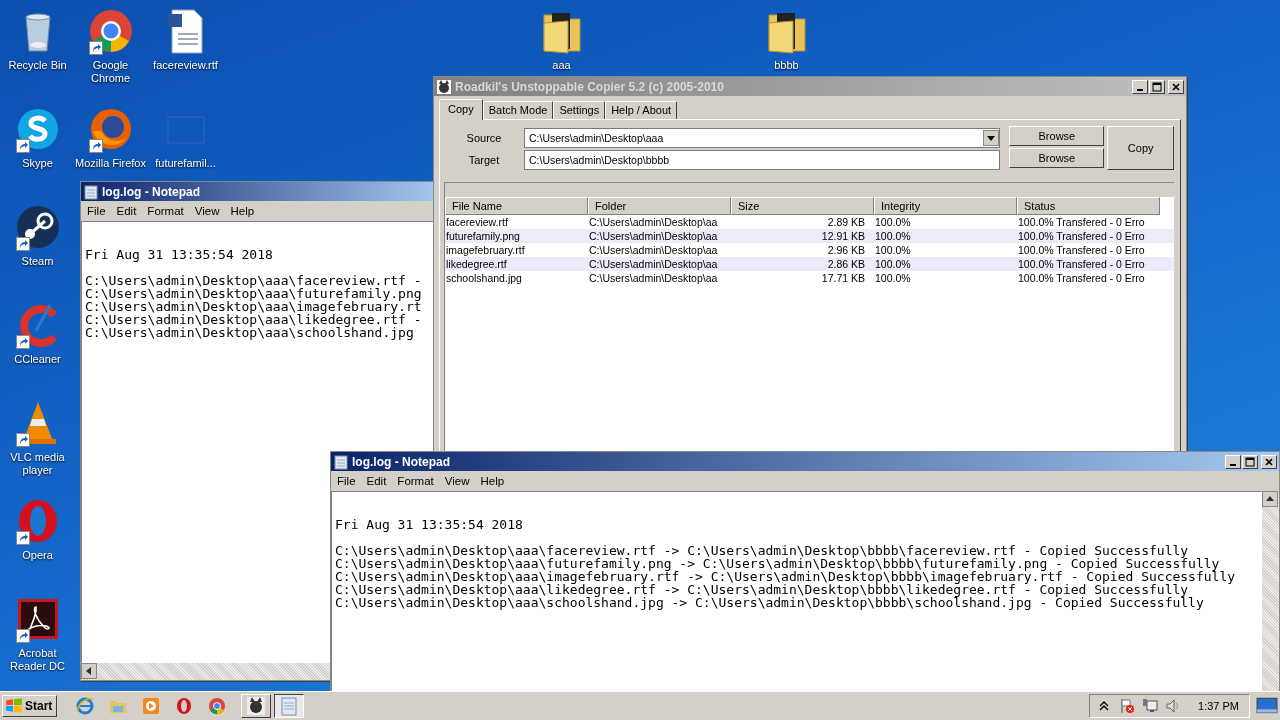 The width and height of the screenshot is (1280, 720). I want to click on log-line: C:\Users\admin\Desktop\aaa\facereview.rtf -, so click(254, 280).